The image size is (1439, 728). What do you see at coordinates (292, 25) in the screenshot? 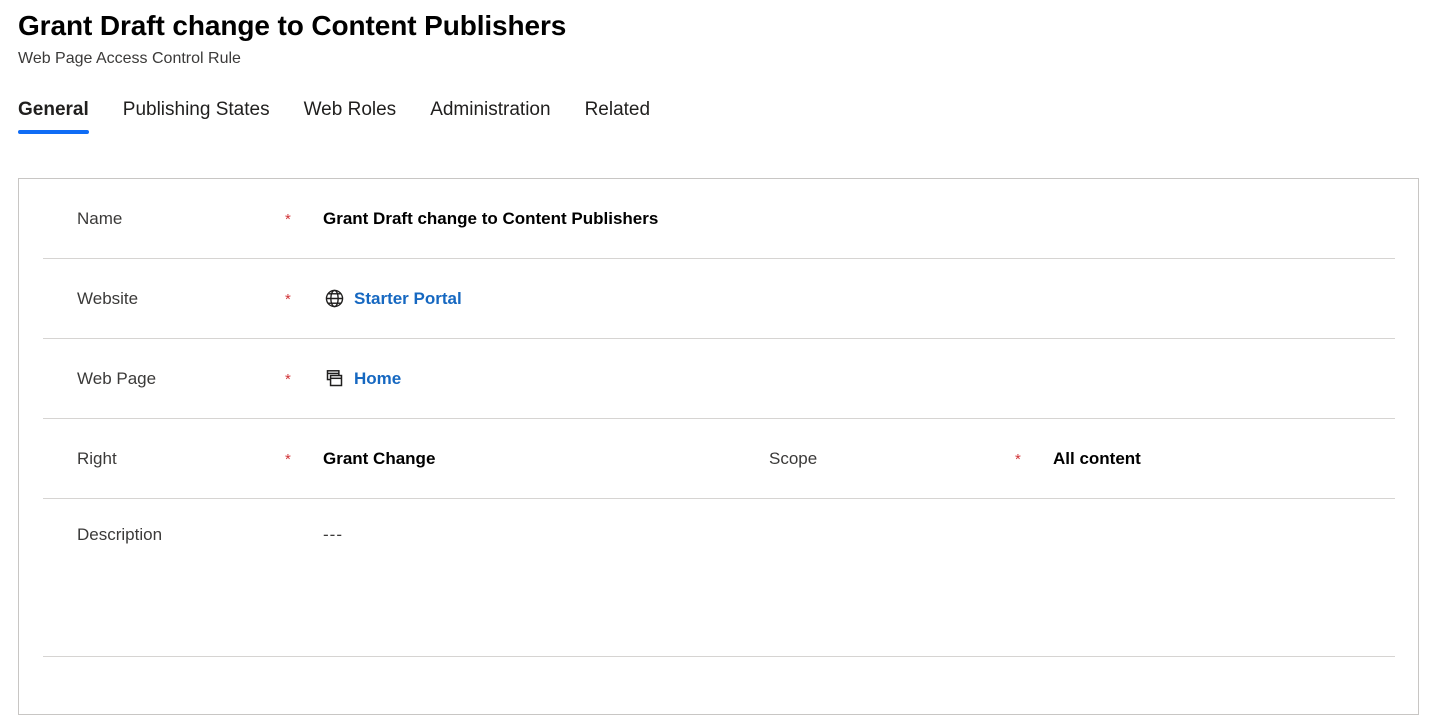
I see `page-title: Grant Draft change to Content Publishers` at bounding box center [292, 25].